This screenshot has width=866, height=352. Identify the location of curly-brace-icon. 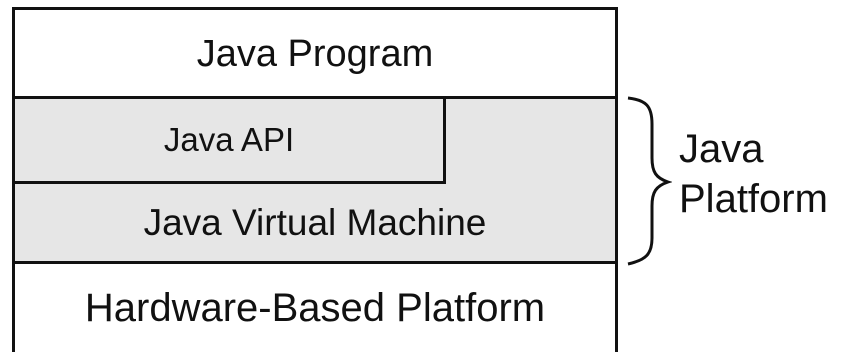
(649, 181).